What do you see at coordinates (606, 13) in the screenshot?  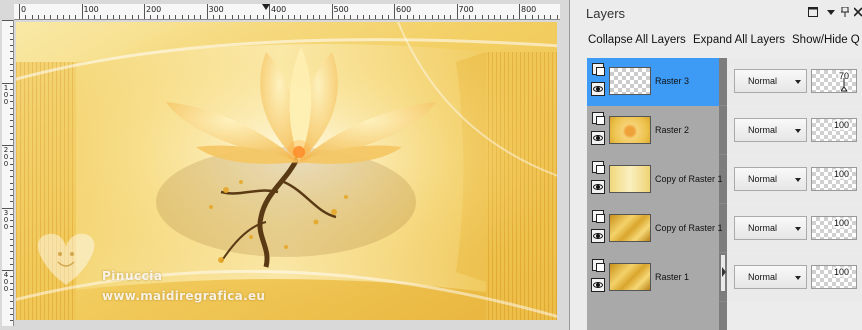 I see `palette-title: Layers` at bounding box center [606, 13].